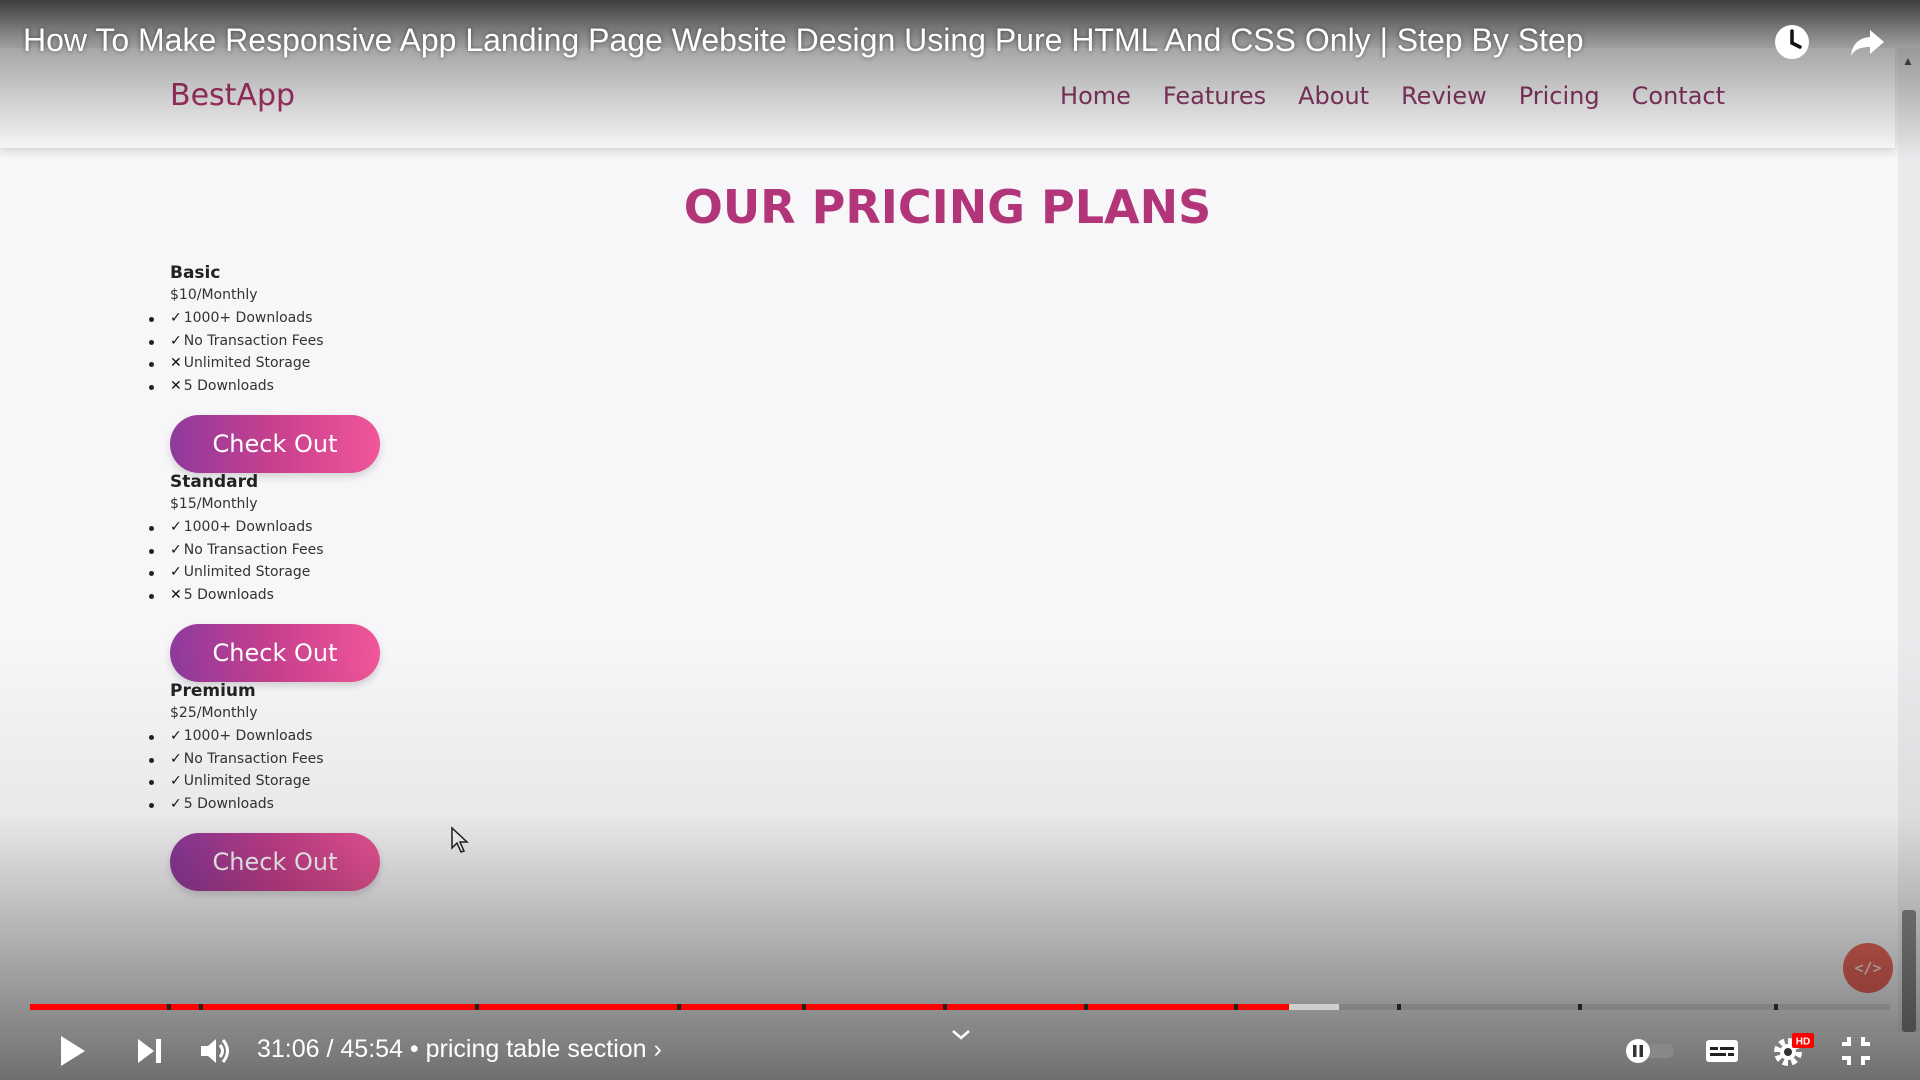 The width and height of the screenshot is (1920, 1080). What do you see at coordinates (947, 207) in the screenshot?
I see `section-title: OUR PRICING PLANS` at bounding box center [947, 207].